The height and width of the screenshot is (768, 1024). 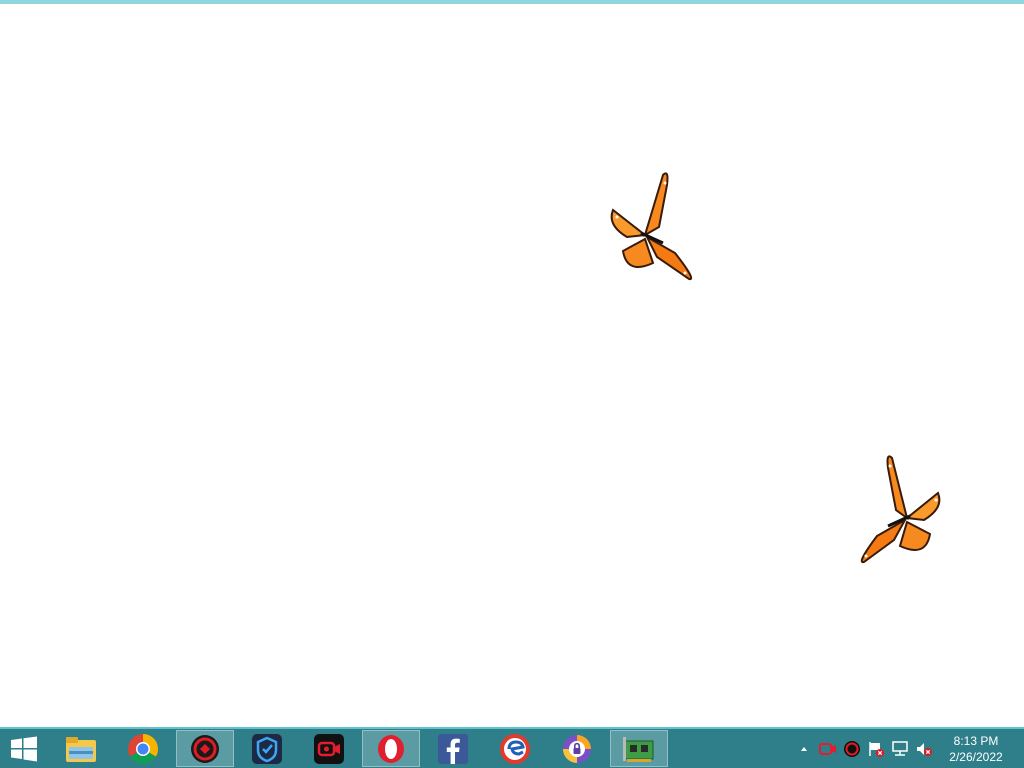 I want to click on clock-date: 2/26/2022, so click(x=976, y=756).